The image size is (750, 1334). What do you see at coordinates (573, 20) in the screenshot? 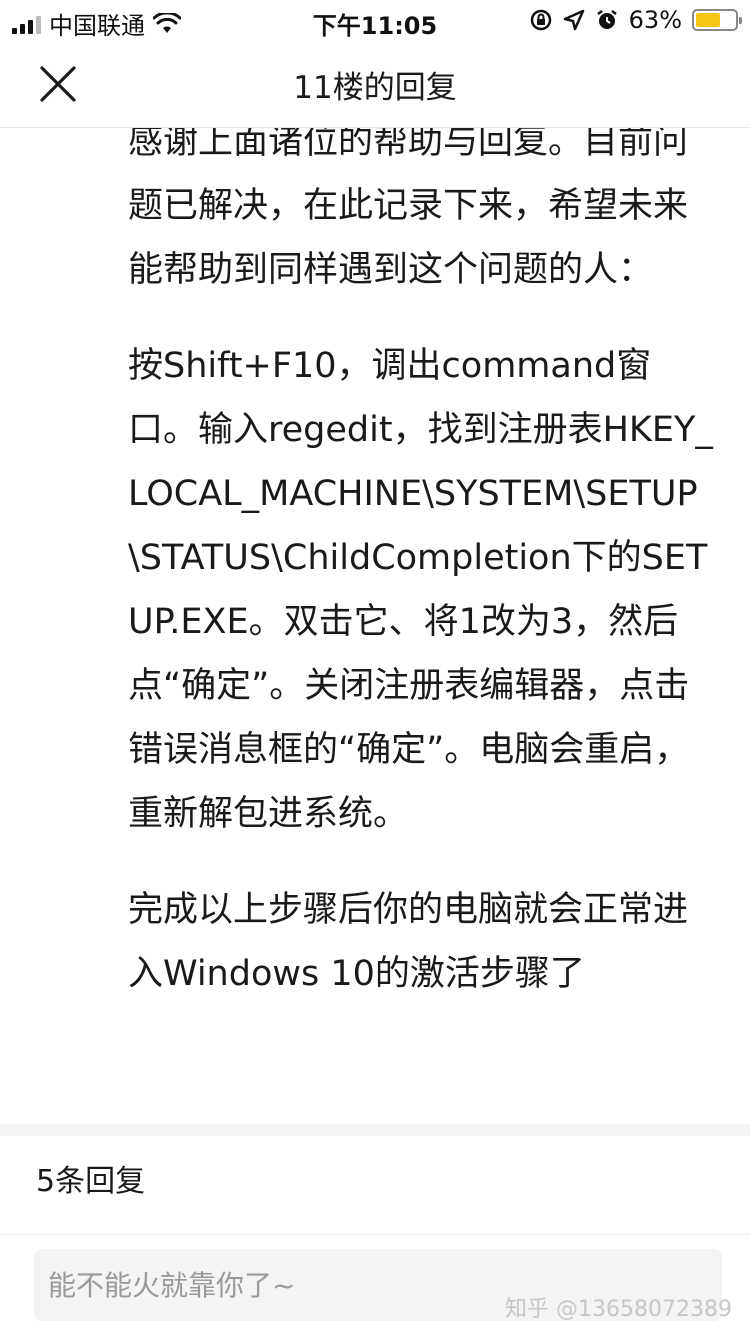
I see `location-icon` at bounding box center [573, 20].